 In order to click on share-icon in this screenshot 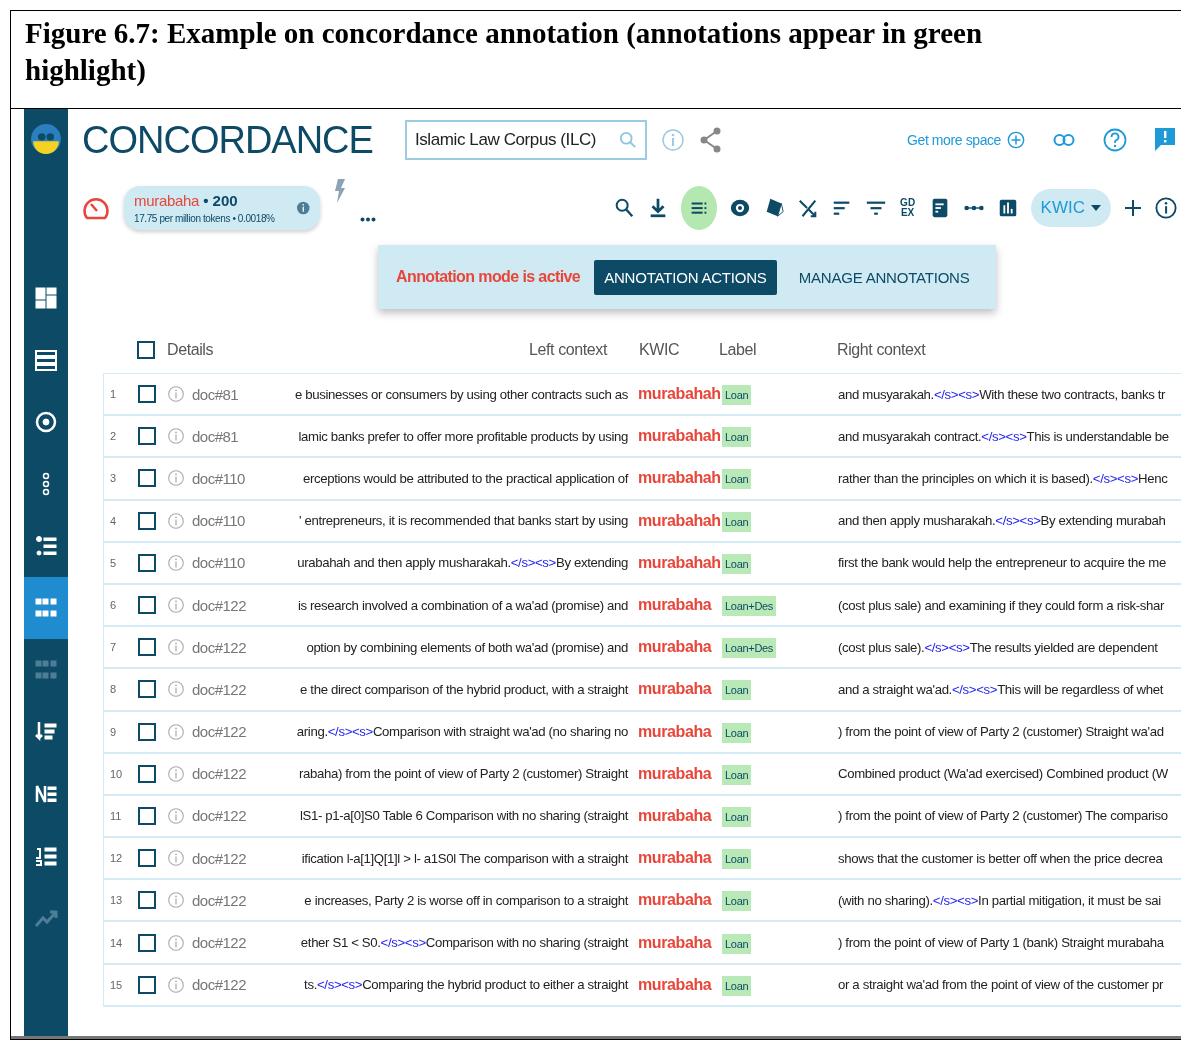, I will do `click(710, 140)`.